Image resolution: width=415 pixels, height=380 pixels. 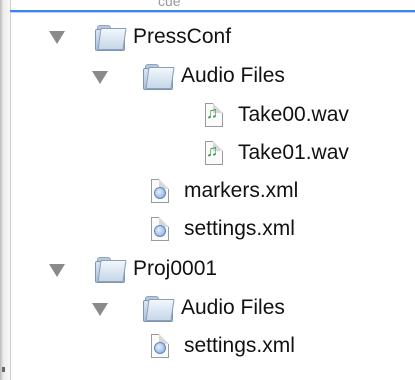 What do you see at coordinates (212, 6) in the screenshot?
I see `selected-row-bottom-edge: cue` at bounding box center [212, 6].